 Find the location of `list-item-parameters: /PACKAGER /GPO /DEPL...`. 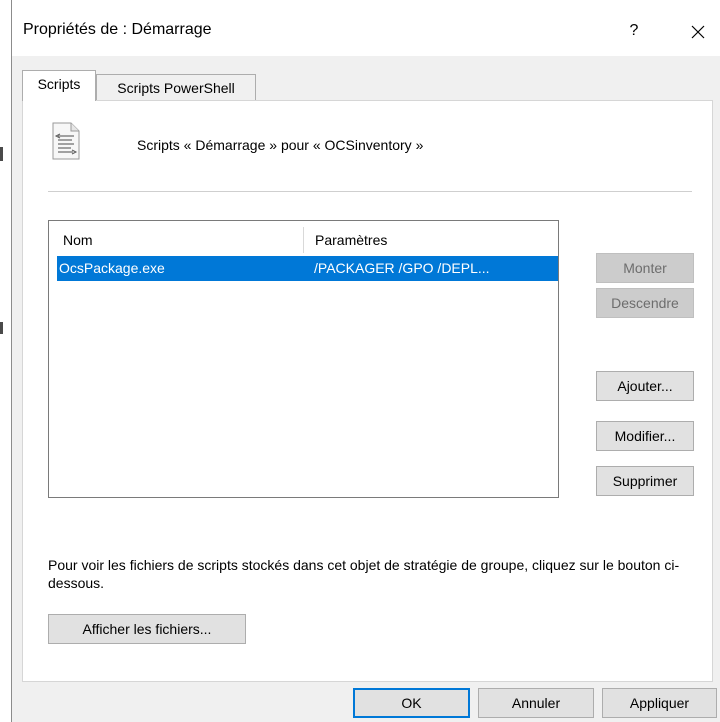

list-item-parameters: /PACKAGER /GPO /DEPL... is located at coordinates (402, 268).